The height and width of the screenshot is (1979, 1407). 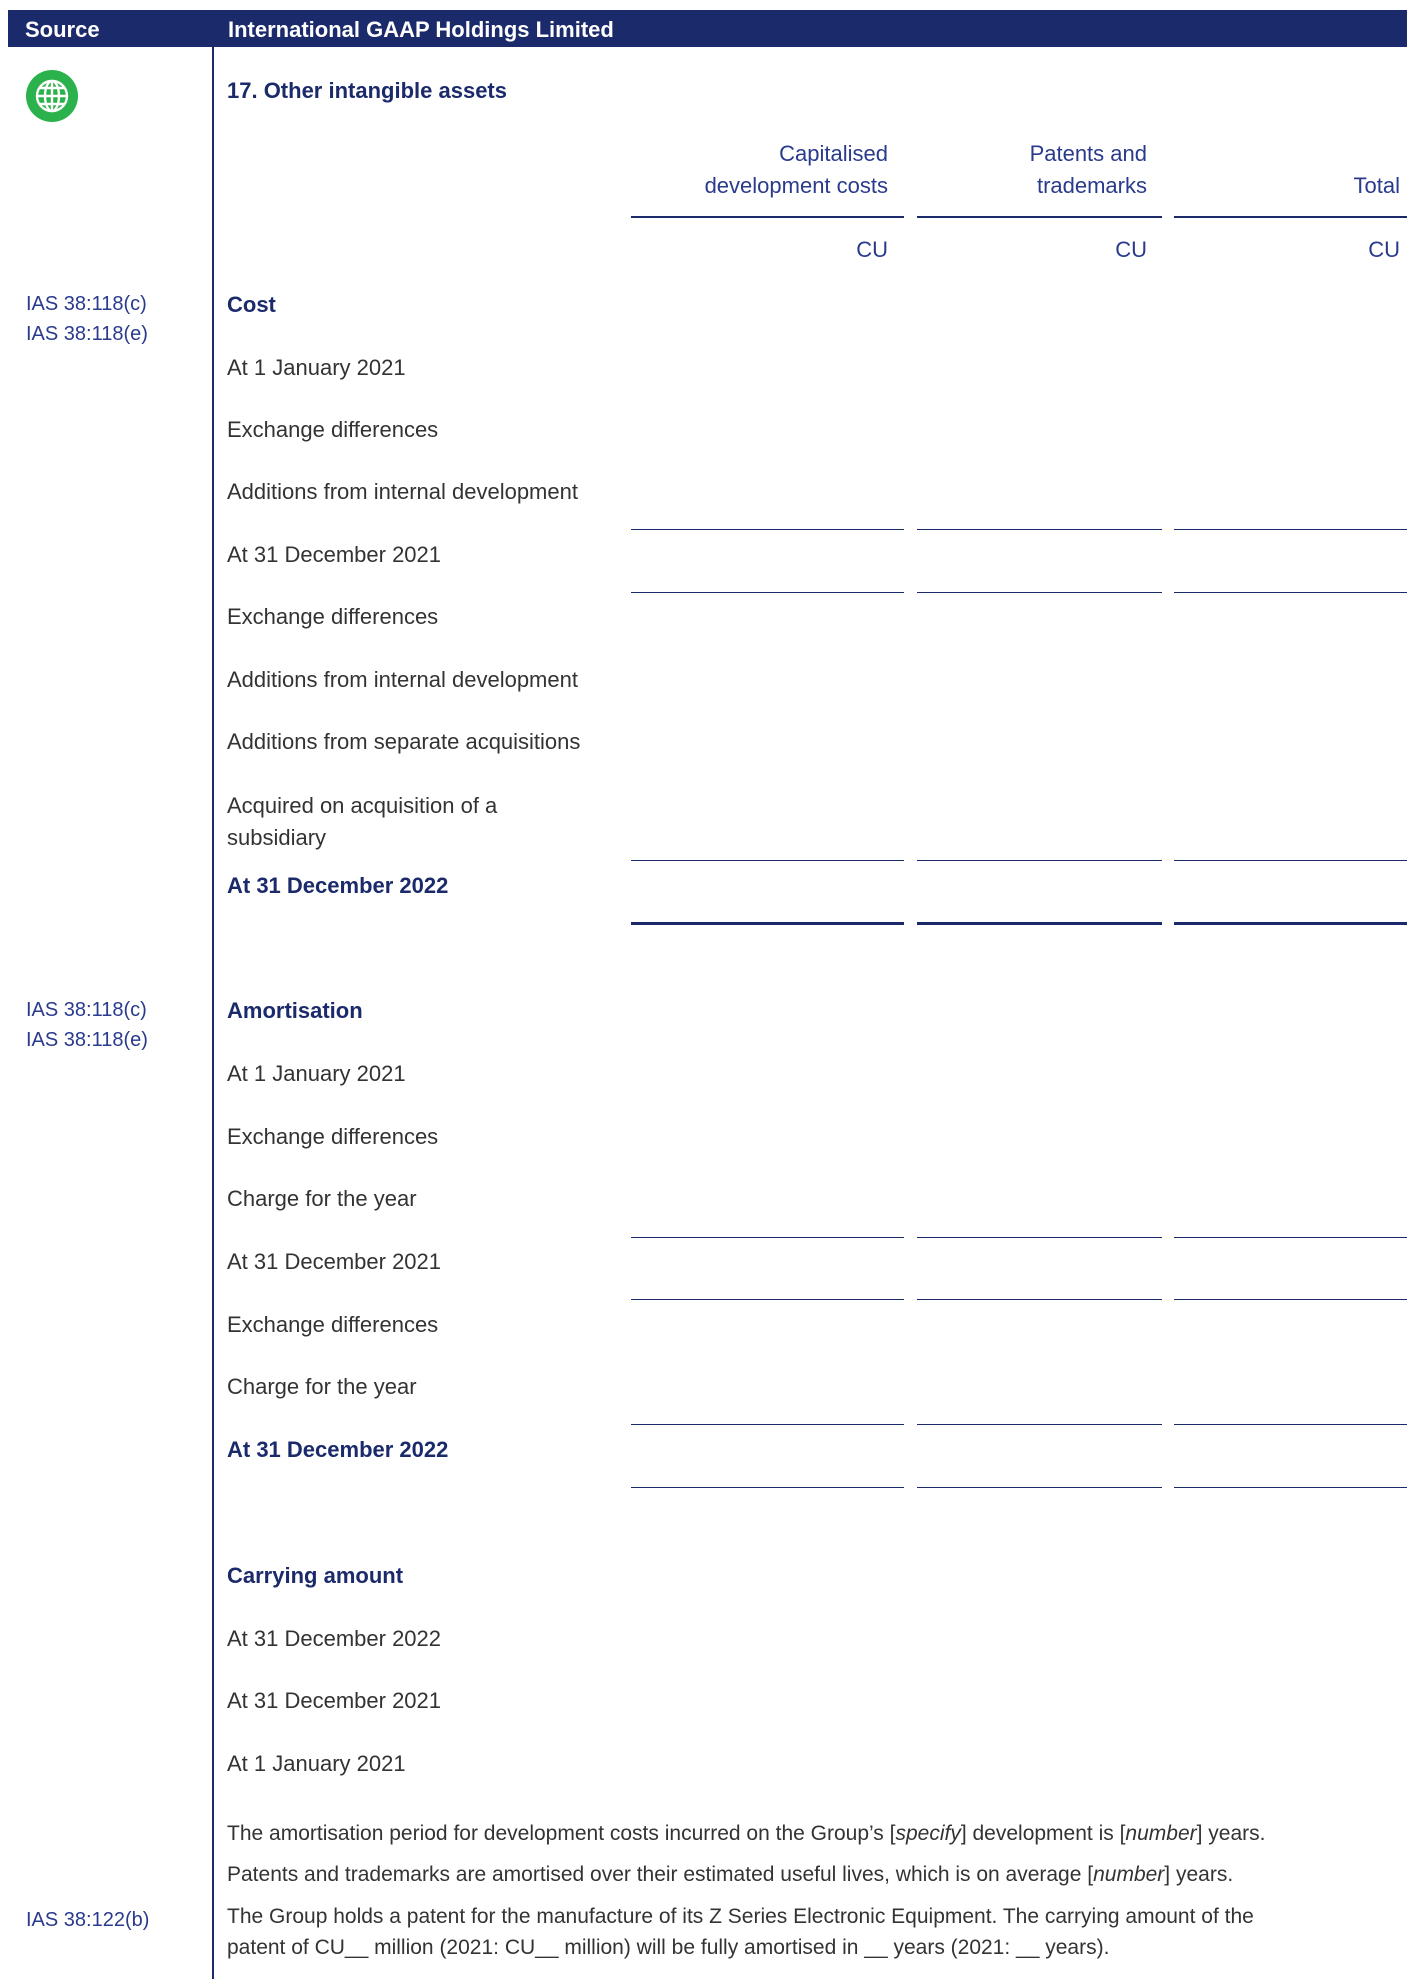 What do you see at coordinates (367, 90) in the screenshot?
I see `note-title: 17. Other intangible assets` at bounding box center [367, 90].